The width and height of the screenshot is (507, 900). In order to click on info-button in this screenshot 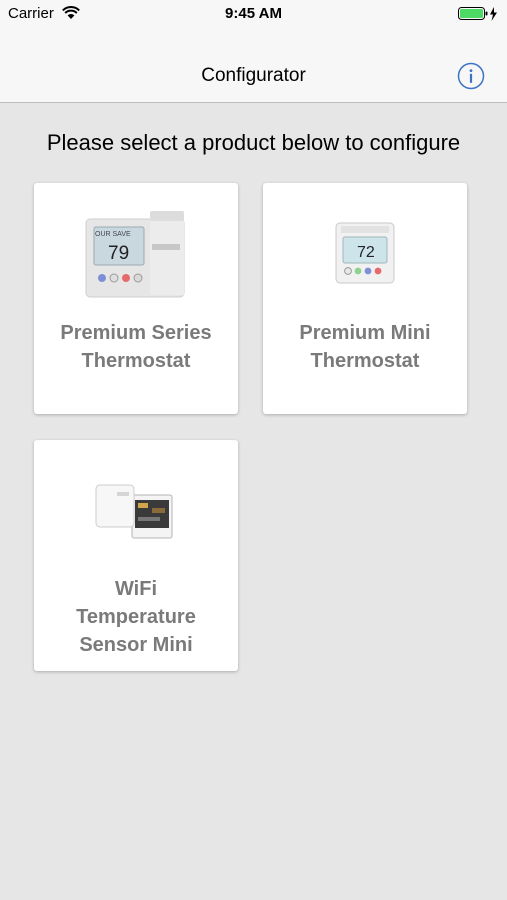, I will do `click(471, 76)`.